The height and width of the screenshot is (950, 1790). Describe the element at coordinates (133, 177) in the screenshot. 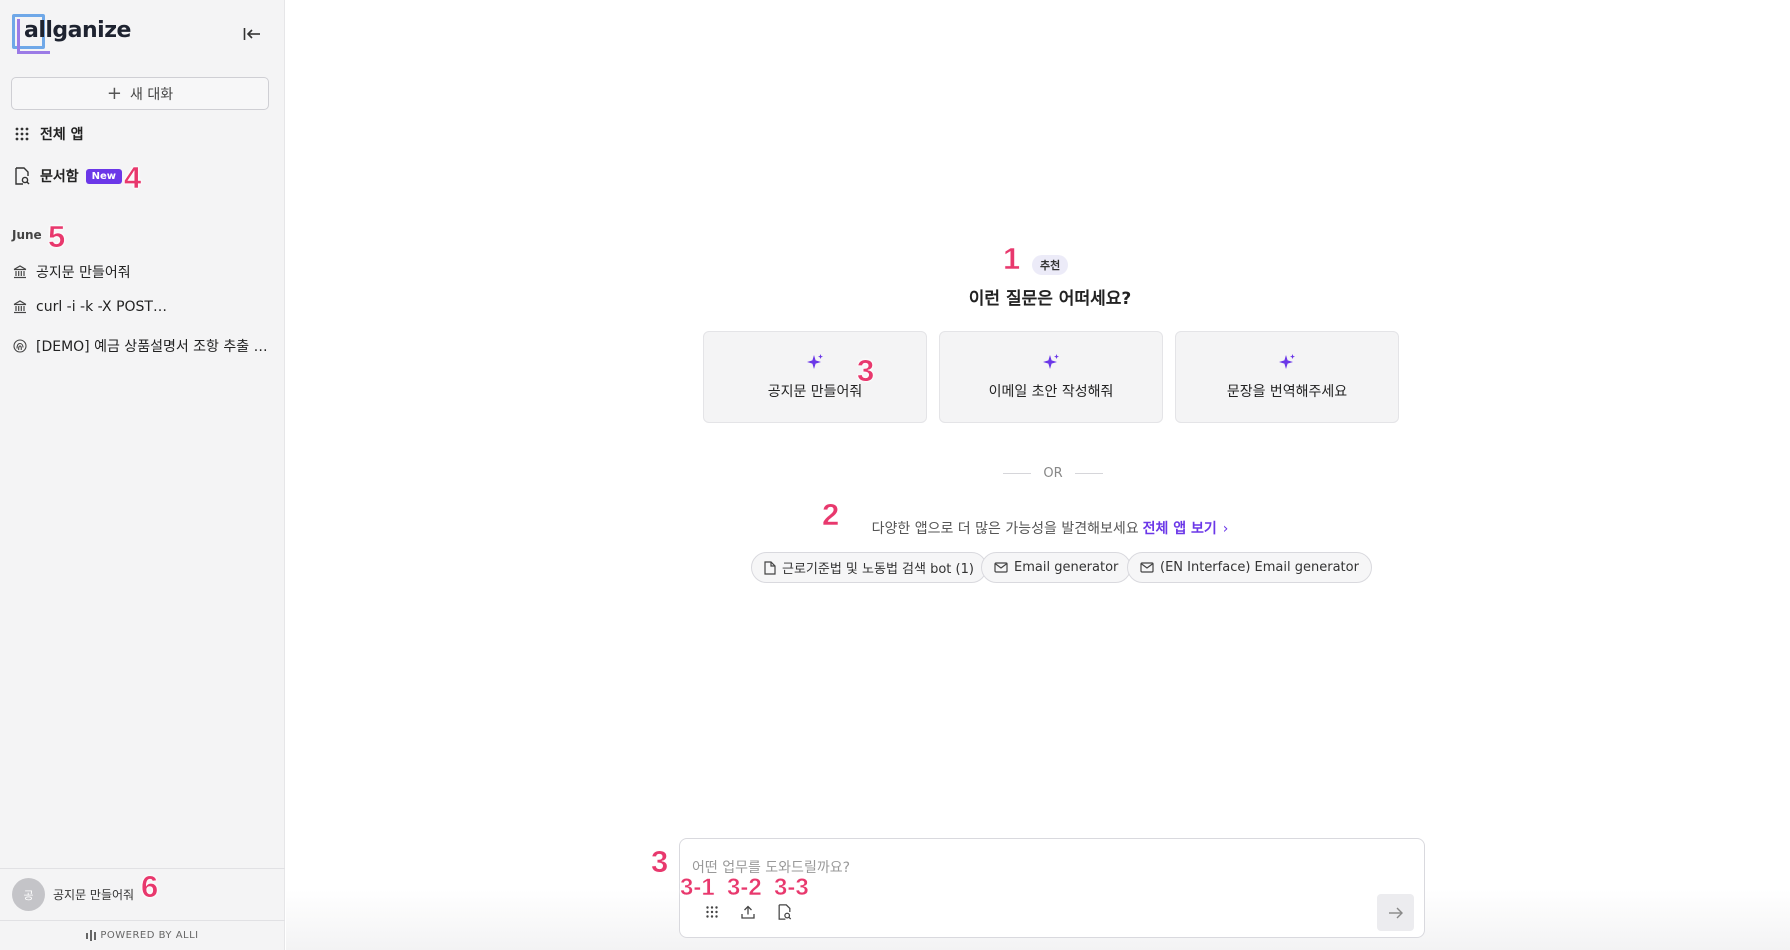

I see `annotation-label: 4` at that location.